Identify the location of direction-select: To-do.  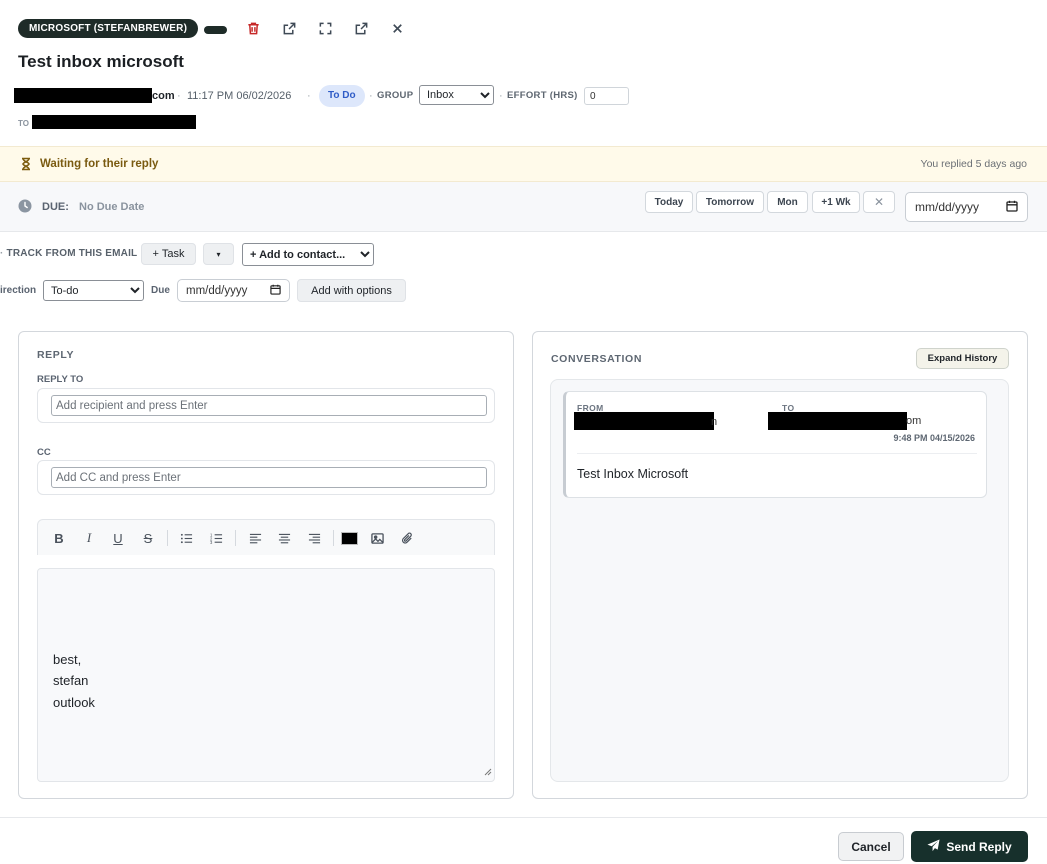
(93, 290).